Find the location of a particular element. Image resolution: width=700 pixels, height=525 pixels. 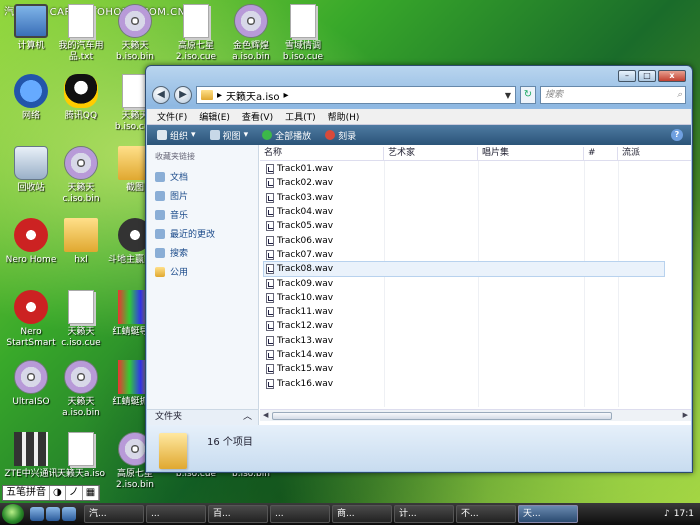

minimize-button: – is located at coordinates (627, 76).